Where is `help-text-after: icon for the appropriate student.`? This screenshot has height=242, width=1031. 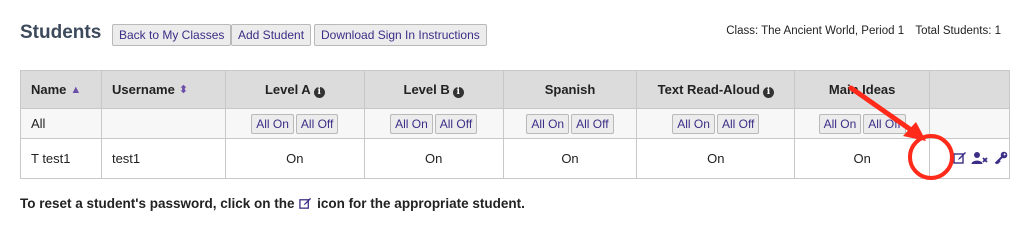 help-text-after: icon for the appropriate student. is located at coordinates (421, 203).